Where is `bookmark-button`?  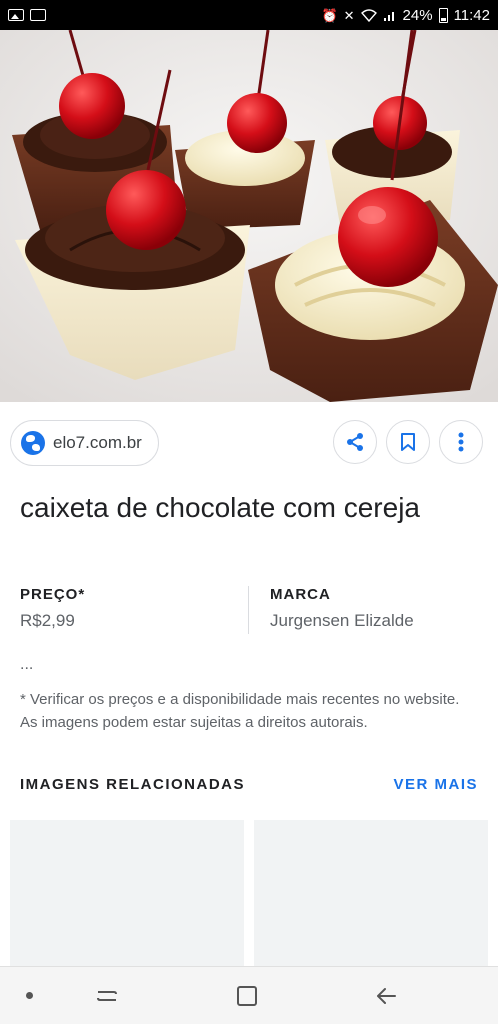 bookmark-button is located at coordinates (408, 442).